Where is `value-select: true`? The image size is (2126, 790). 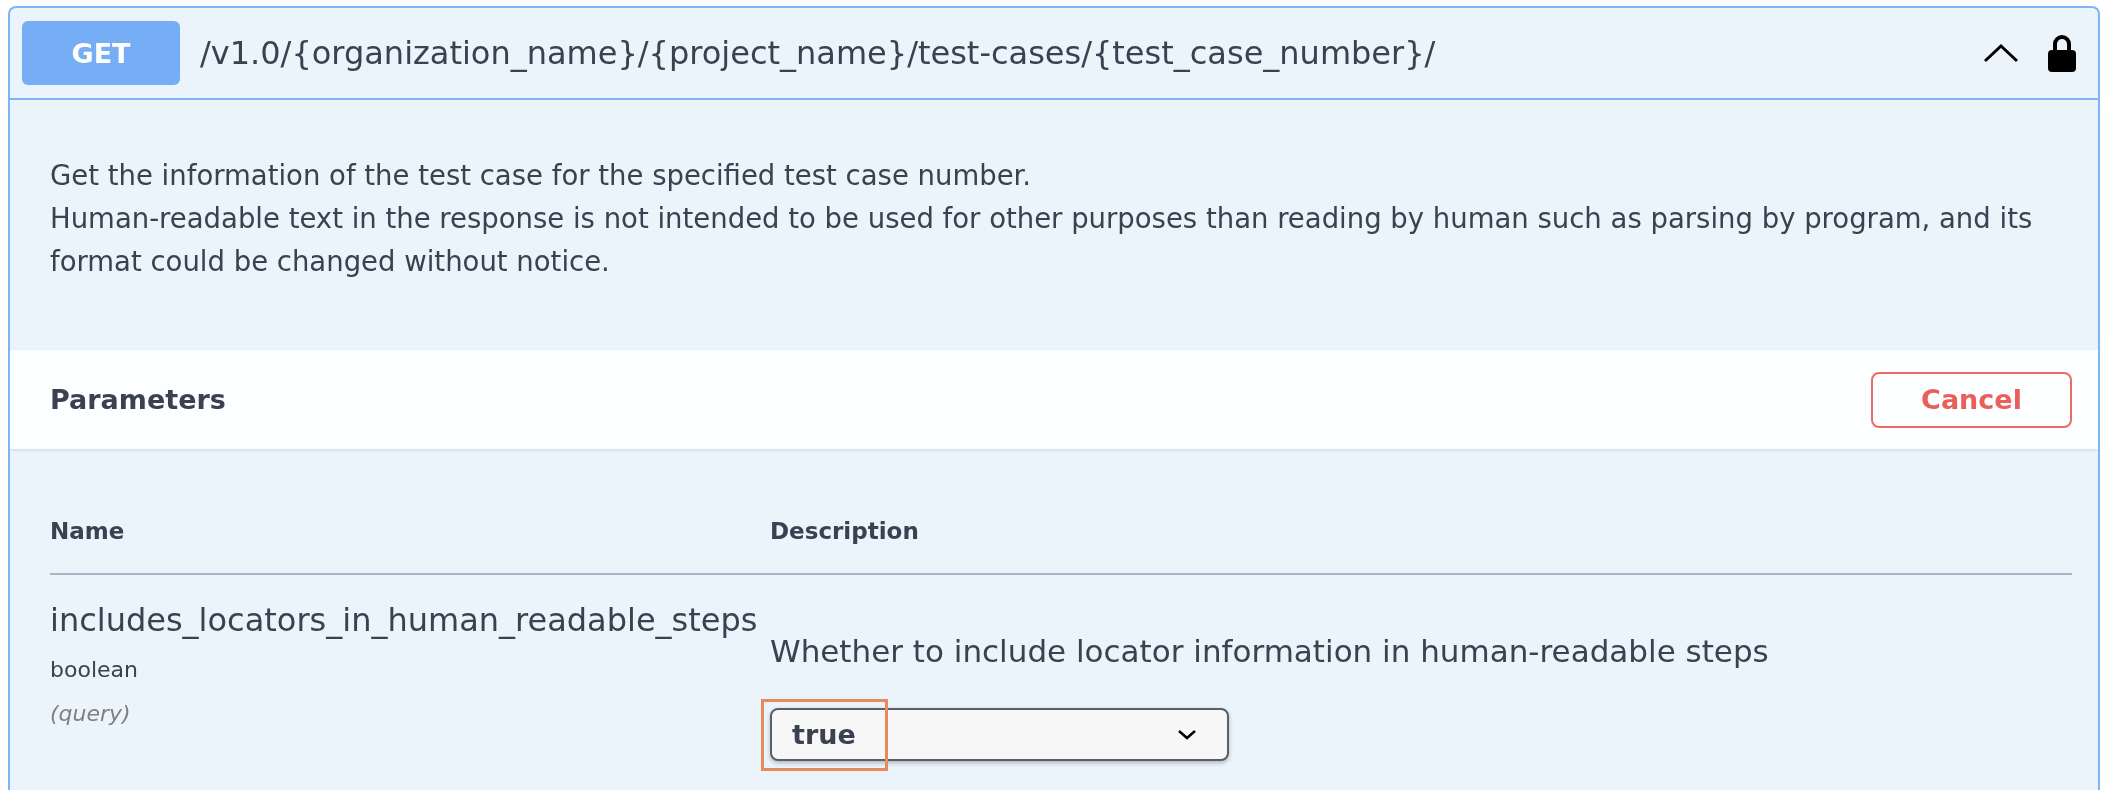 value-select: true is located at coordinates (999, 734).